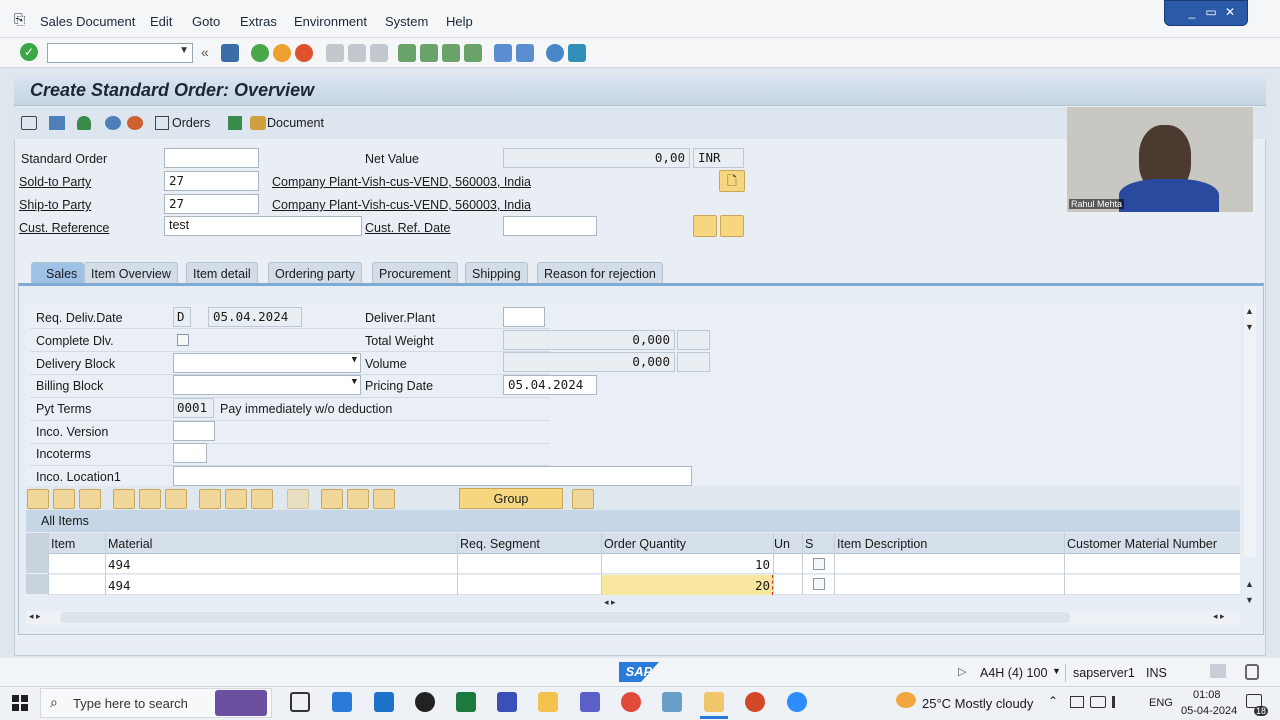  Describe the element at coordinates (191, 123) in the screenshot. I see `orders-button: Orders` at that location.